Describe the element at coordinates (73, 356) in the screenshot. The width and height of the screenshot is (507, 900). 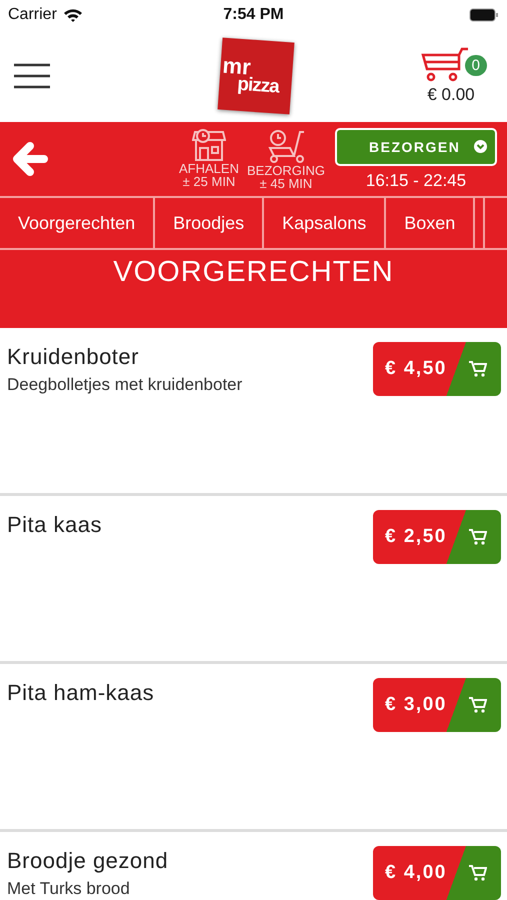
I see `product-name: Kruidenboter` at that location.